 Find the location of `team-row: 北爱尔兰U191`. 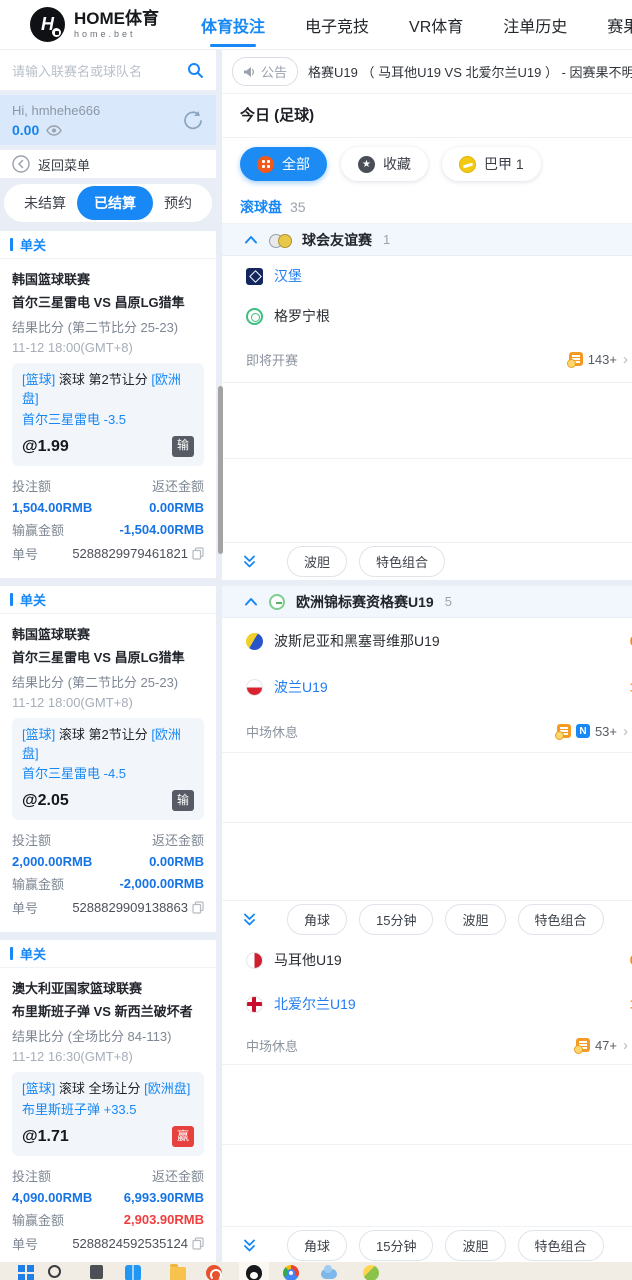

team-row: 北爱尔兰U191 is located at coordinates (427, 1004).